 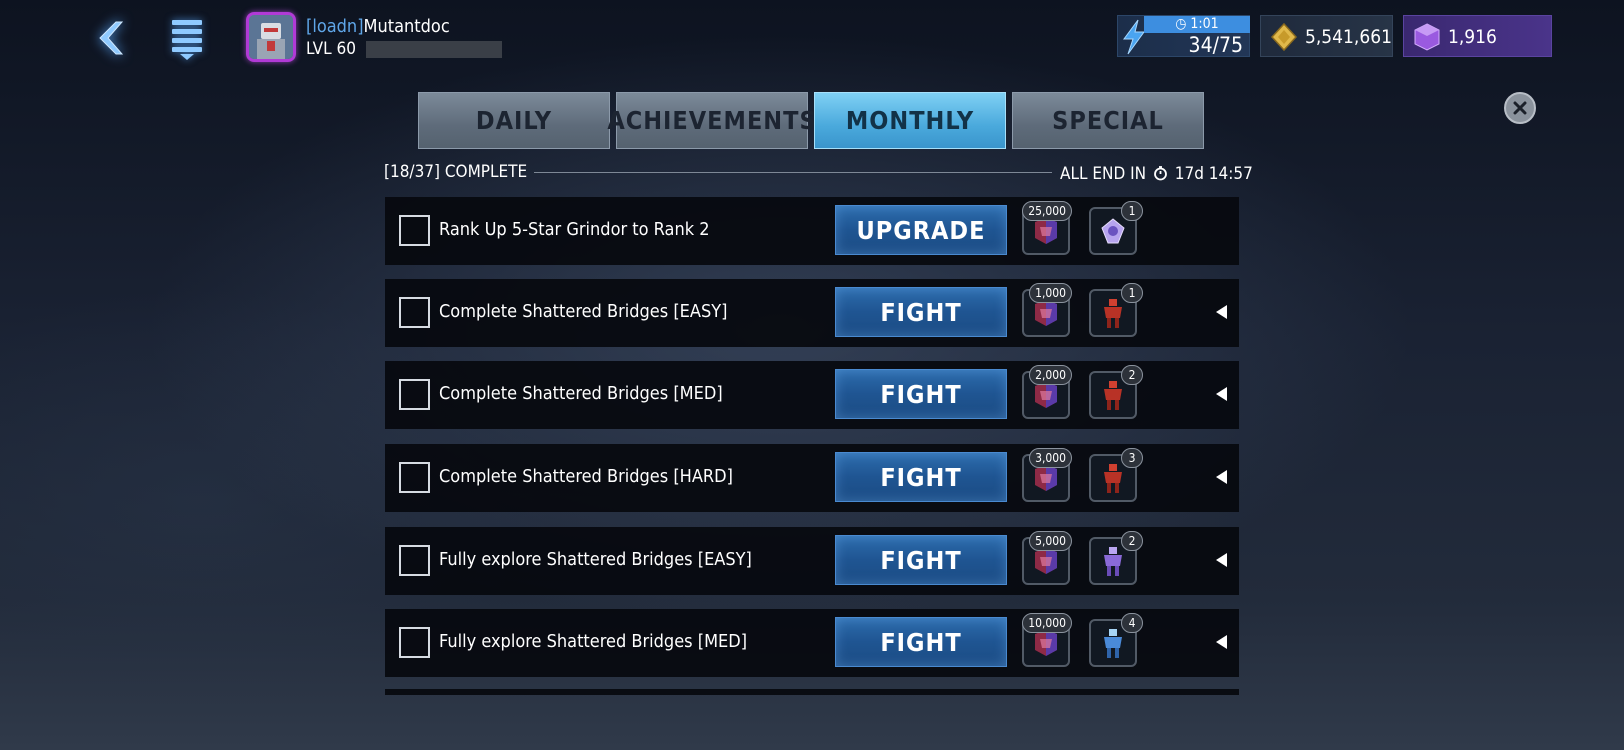 I want to click on close-icon, so click(x=1520, y=108).